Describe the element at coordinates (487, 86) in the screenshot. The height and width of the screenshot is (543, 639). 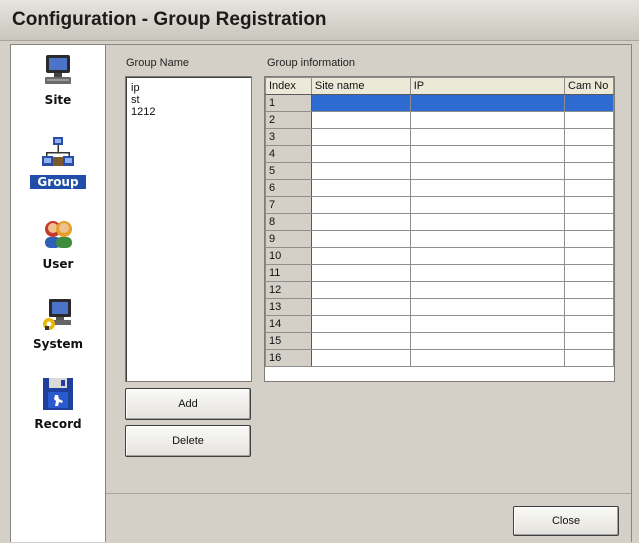
I see `column-header-ip: IP` at that location.